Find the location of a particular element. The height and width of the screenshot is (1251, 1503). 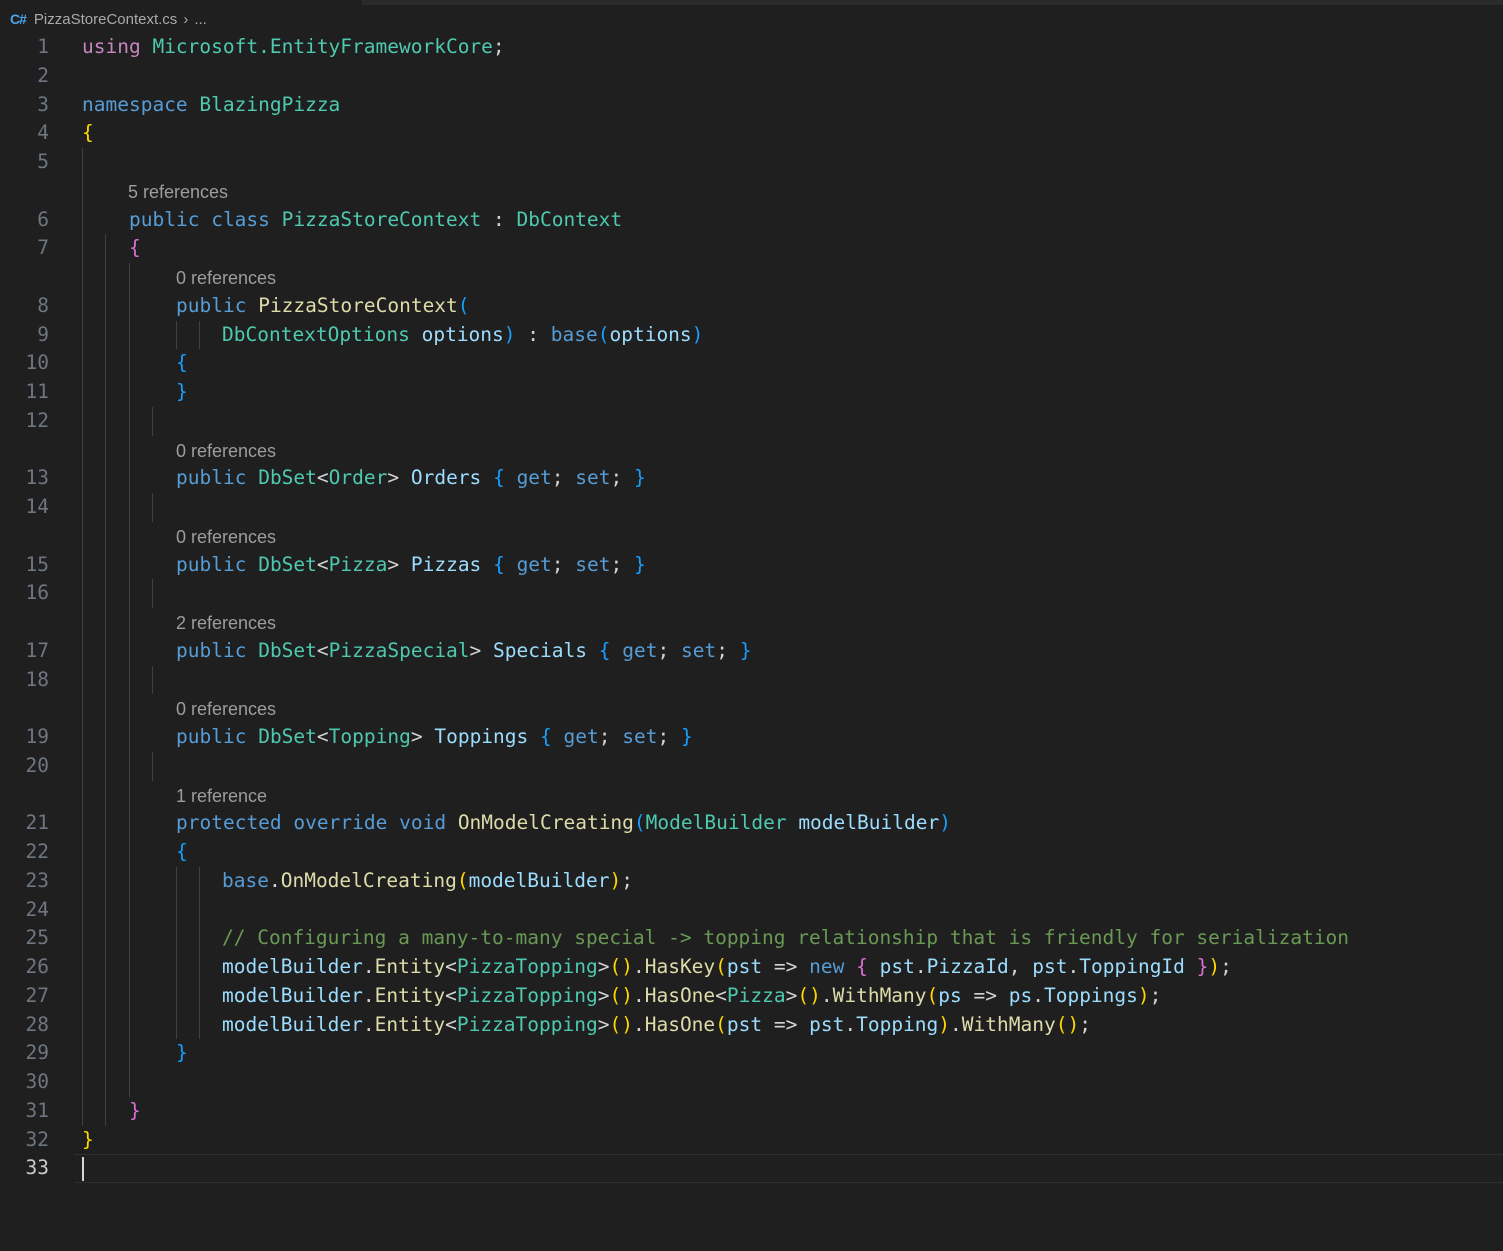

code-line: 3 namespace BlazingPizza is located at coordinates (751, 105).